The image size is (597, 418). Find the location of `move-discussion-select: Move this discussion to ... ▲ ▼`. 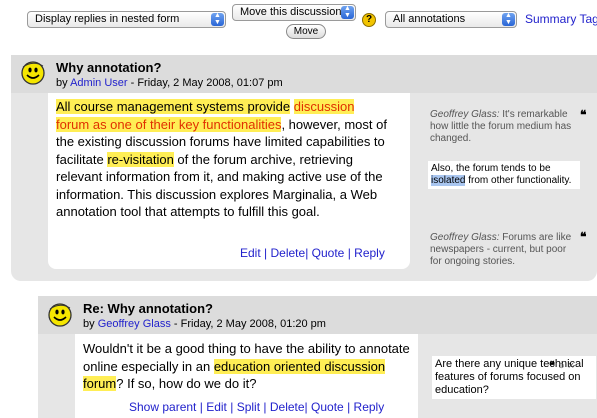

move-discussion-select: Move this discussion to ... ▲ ▼ is located at coordinates (294, 12).